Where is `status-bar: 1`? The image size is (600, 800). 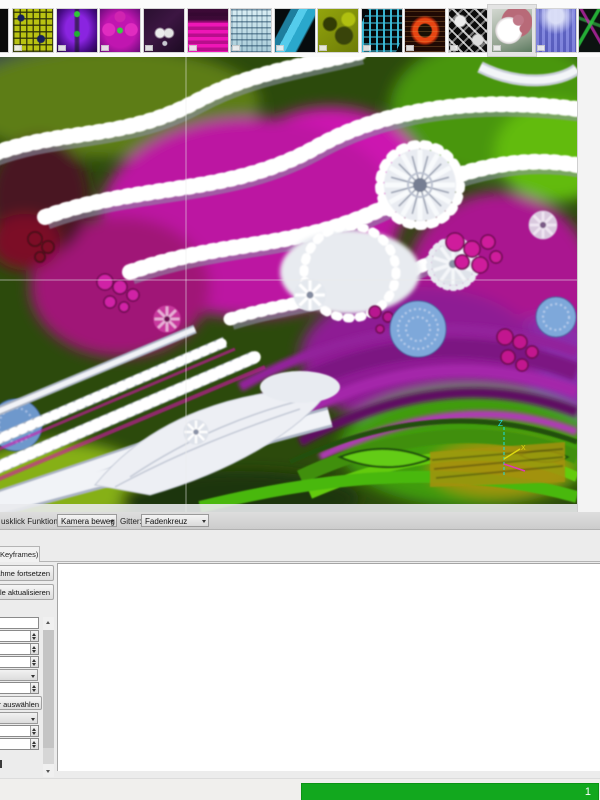
status-bar: 1 is located at coordinates (300, 789).